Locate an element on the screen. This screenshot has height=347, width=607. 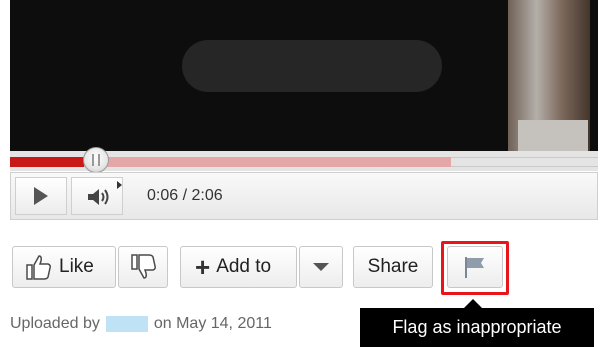
flag-tooltip: Flag as inappropriate is located at coordinates (477, 323).